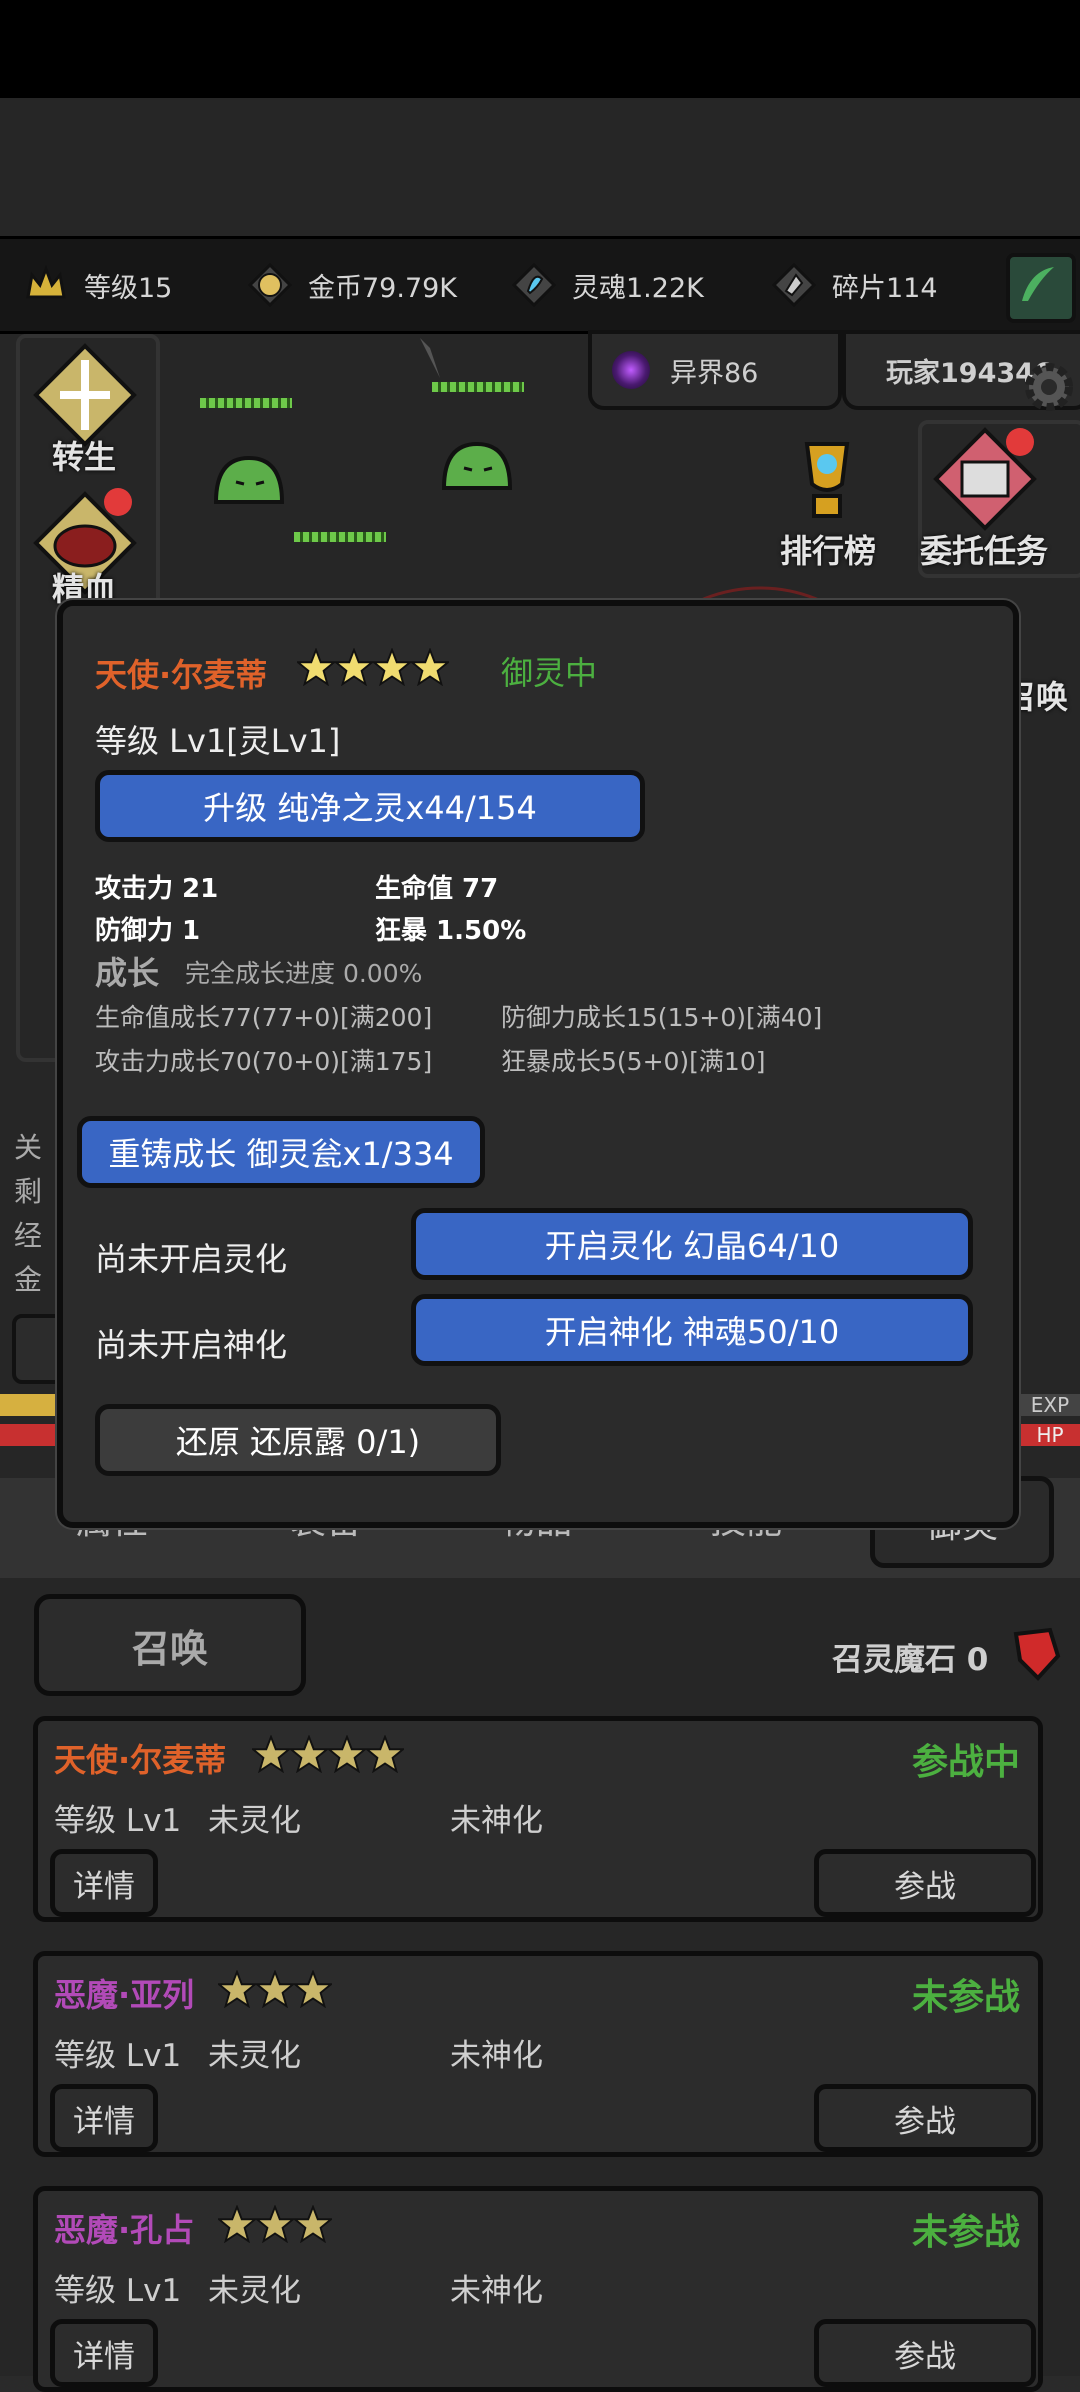 This screenshot has height=2392, width=1080. I want to click on shard-icon, so click(794, 285).